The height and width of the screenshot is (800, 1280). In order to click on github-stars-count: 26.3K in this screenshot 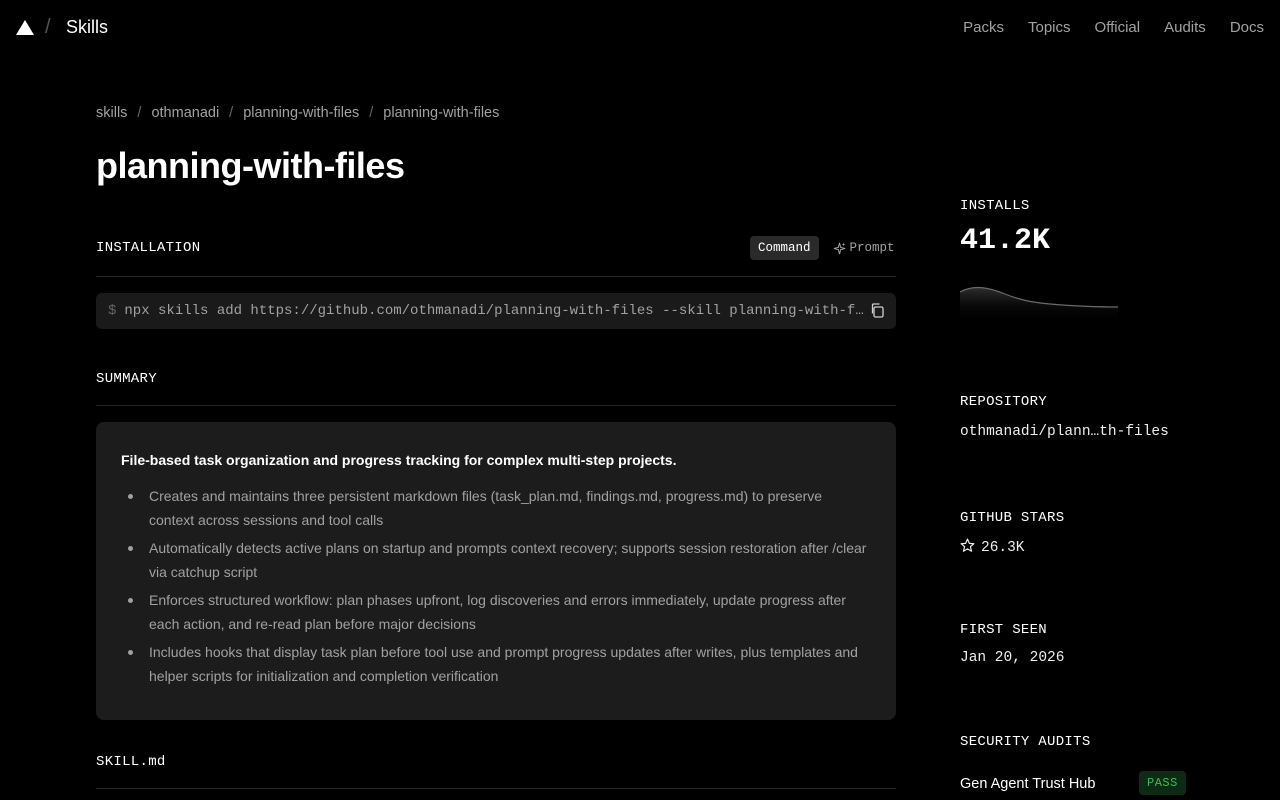, I will do `click(1003, 548)`.